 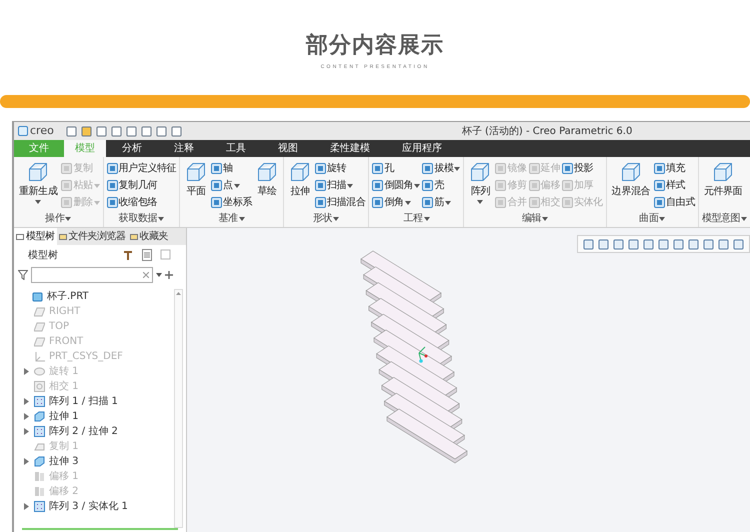 I want to click on ribbon-command: 孔, so click(x=396, y=168).